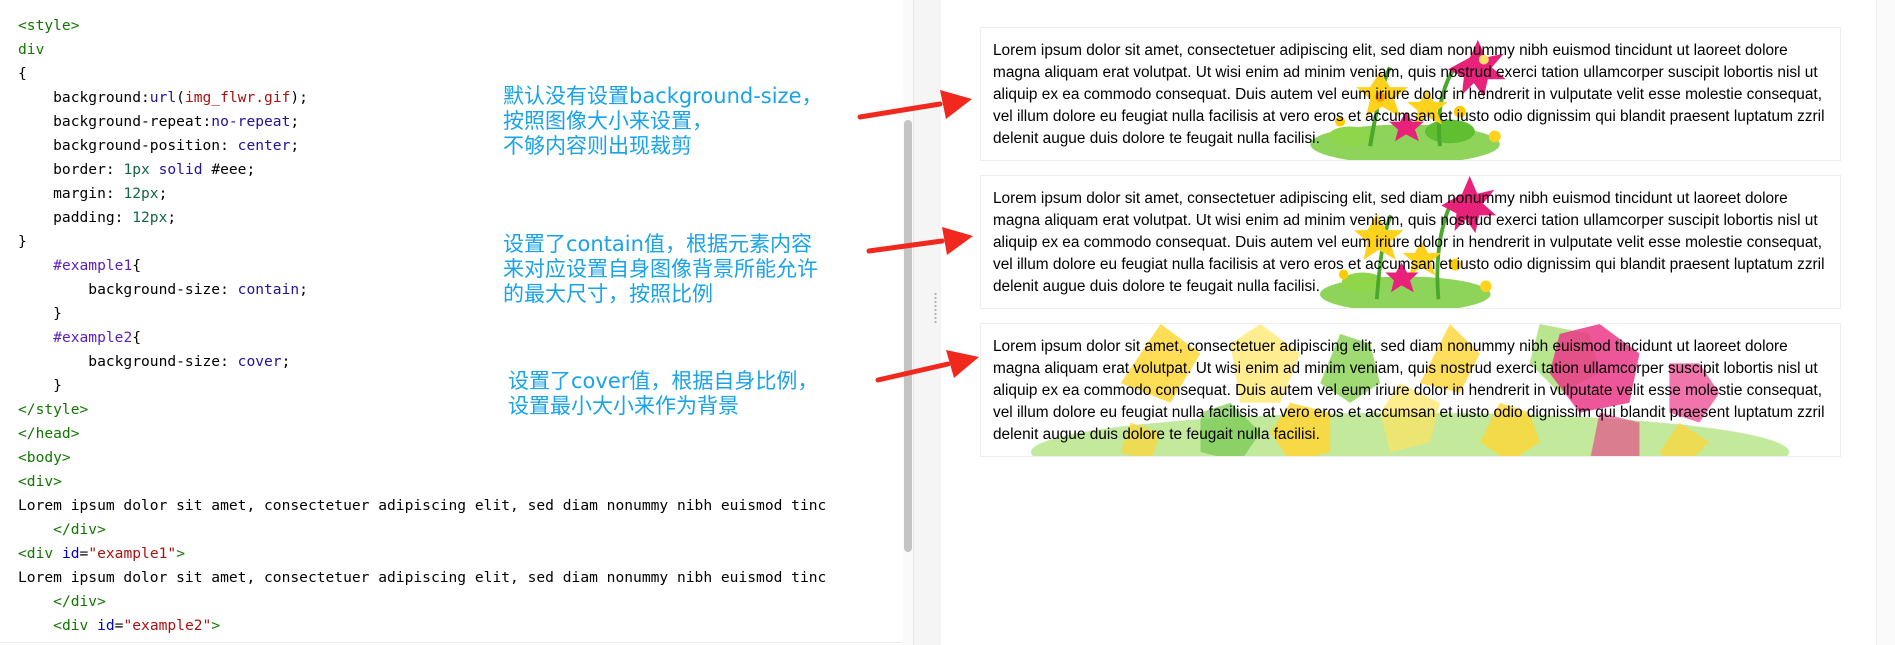 The height and width of the screenshot is (645, 1895). What do you see at coordinates (422, 194) in the screenshot?
I see `code-line: margin: 12px;` at bounding box center [422, 194].